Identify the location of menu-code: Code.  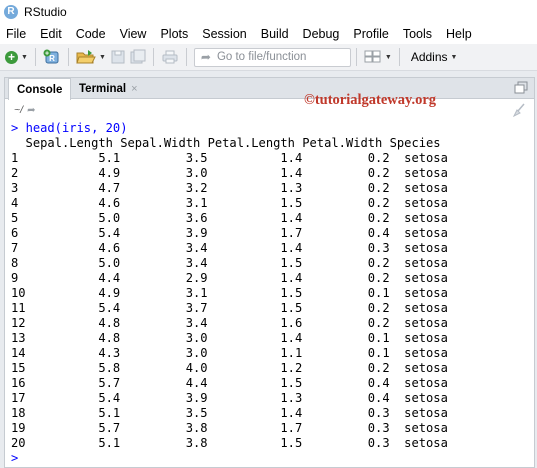
(91, 34).